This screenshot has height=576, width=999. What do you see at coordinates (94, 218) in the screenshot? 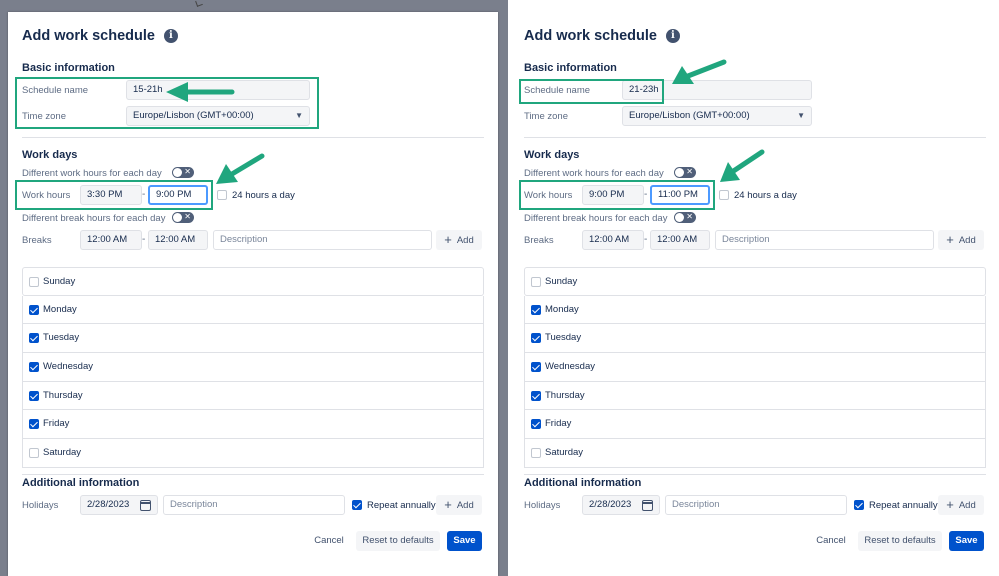
I see `different-break-hours-label: Different break hours for each day` at bounding box center [94, 218].